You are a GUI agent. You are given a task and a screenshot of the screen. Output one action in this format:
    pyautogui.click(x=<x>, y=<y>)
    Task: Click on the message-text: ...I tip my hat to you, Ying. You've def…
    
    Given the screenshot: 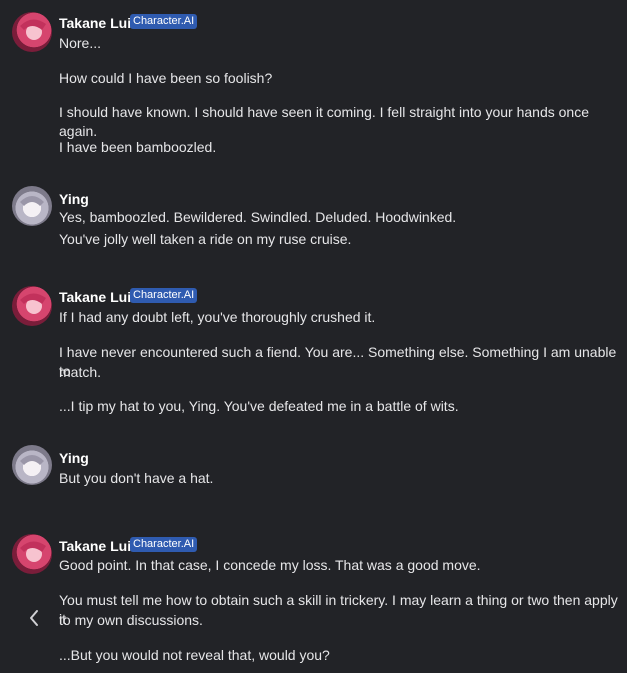 What is the action you would take?
    pyautogui.click(x=259, y=406)
    